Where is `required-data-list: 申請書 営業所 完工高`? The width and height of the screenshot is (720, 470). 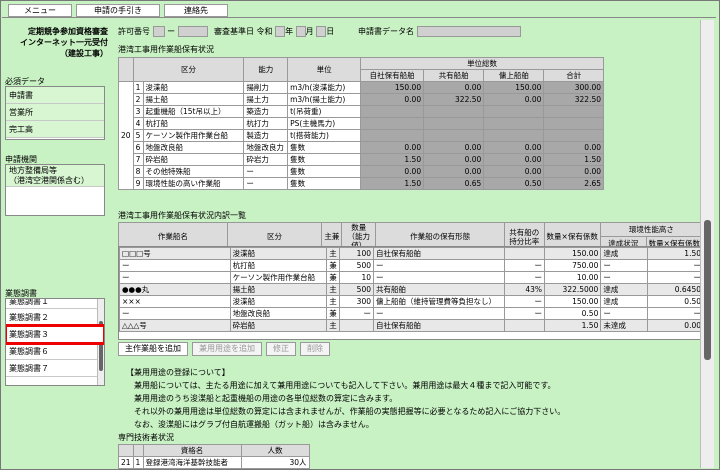
required-data-list: 申請書 営業所 完工高 is located at coordinates (55, 113).